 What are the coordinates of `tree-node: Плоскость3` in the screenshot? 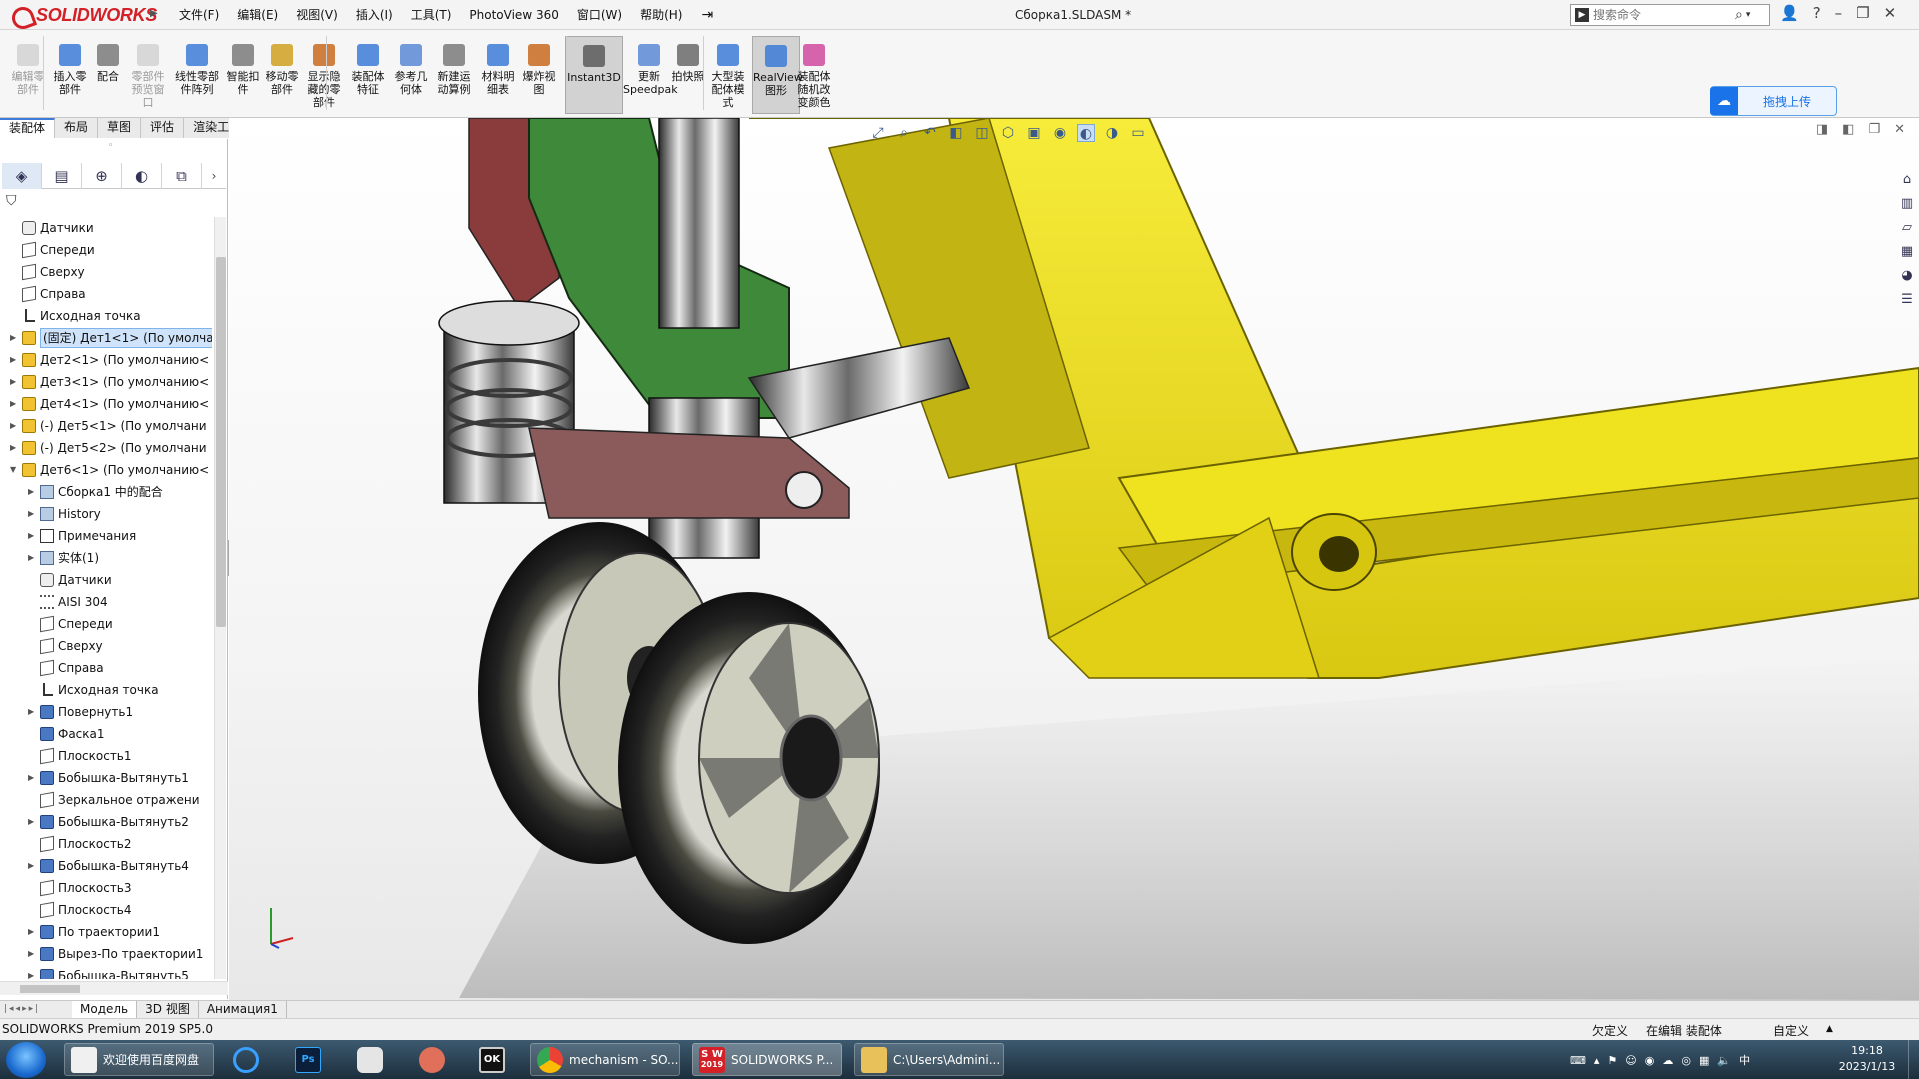 It's located at (106, 888).